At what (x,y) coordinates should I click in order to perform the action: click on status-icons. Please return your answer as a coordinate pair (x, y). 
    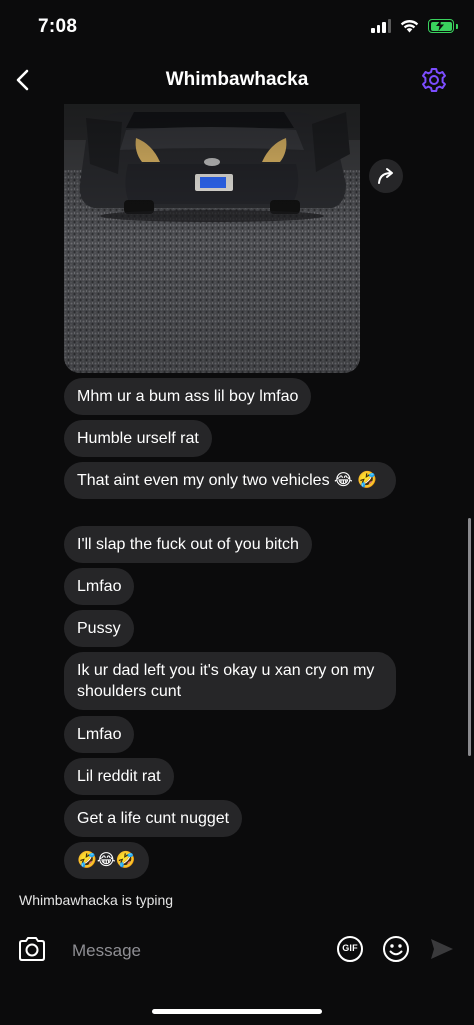
    Looking at the image, I should click on (414, 26).